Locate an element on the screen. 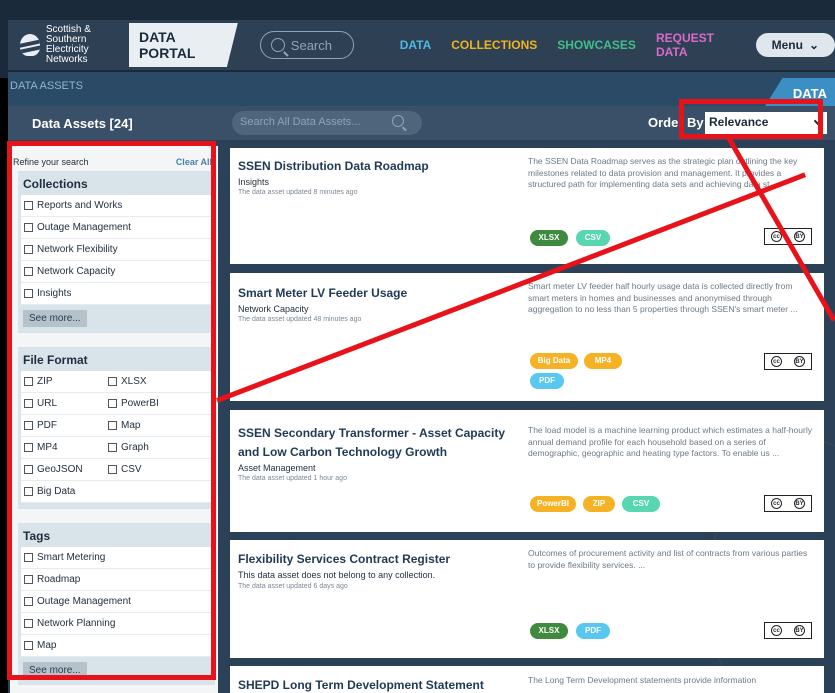 Image resolution: width=835 pixels, height=693 pixels. asset-title: Smart Meter LV Feeder Usage is located at coordinates (322, 293).